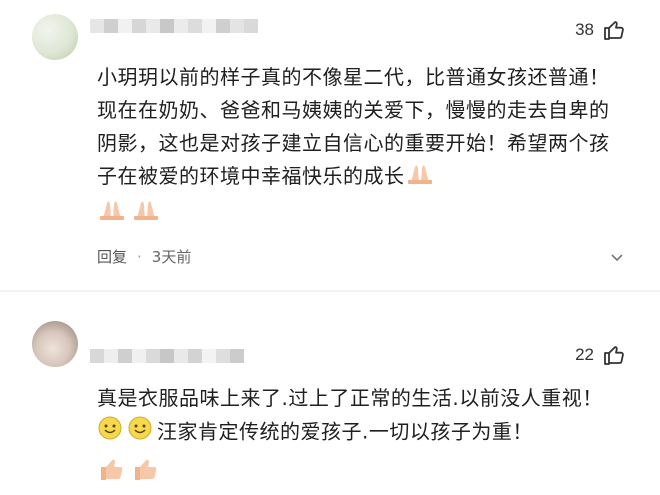 This screenshot has width=660, height=495. What do you see at coordinates (171, 257) in the screenshot?
I see `timestamp: 3天前` at bounding box center [171, 257].